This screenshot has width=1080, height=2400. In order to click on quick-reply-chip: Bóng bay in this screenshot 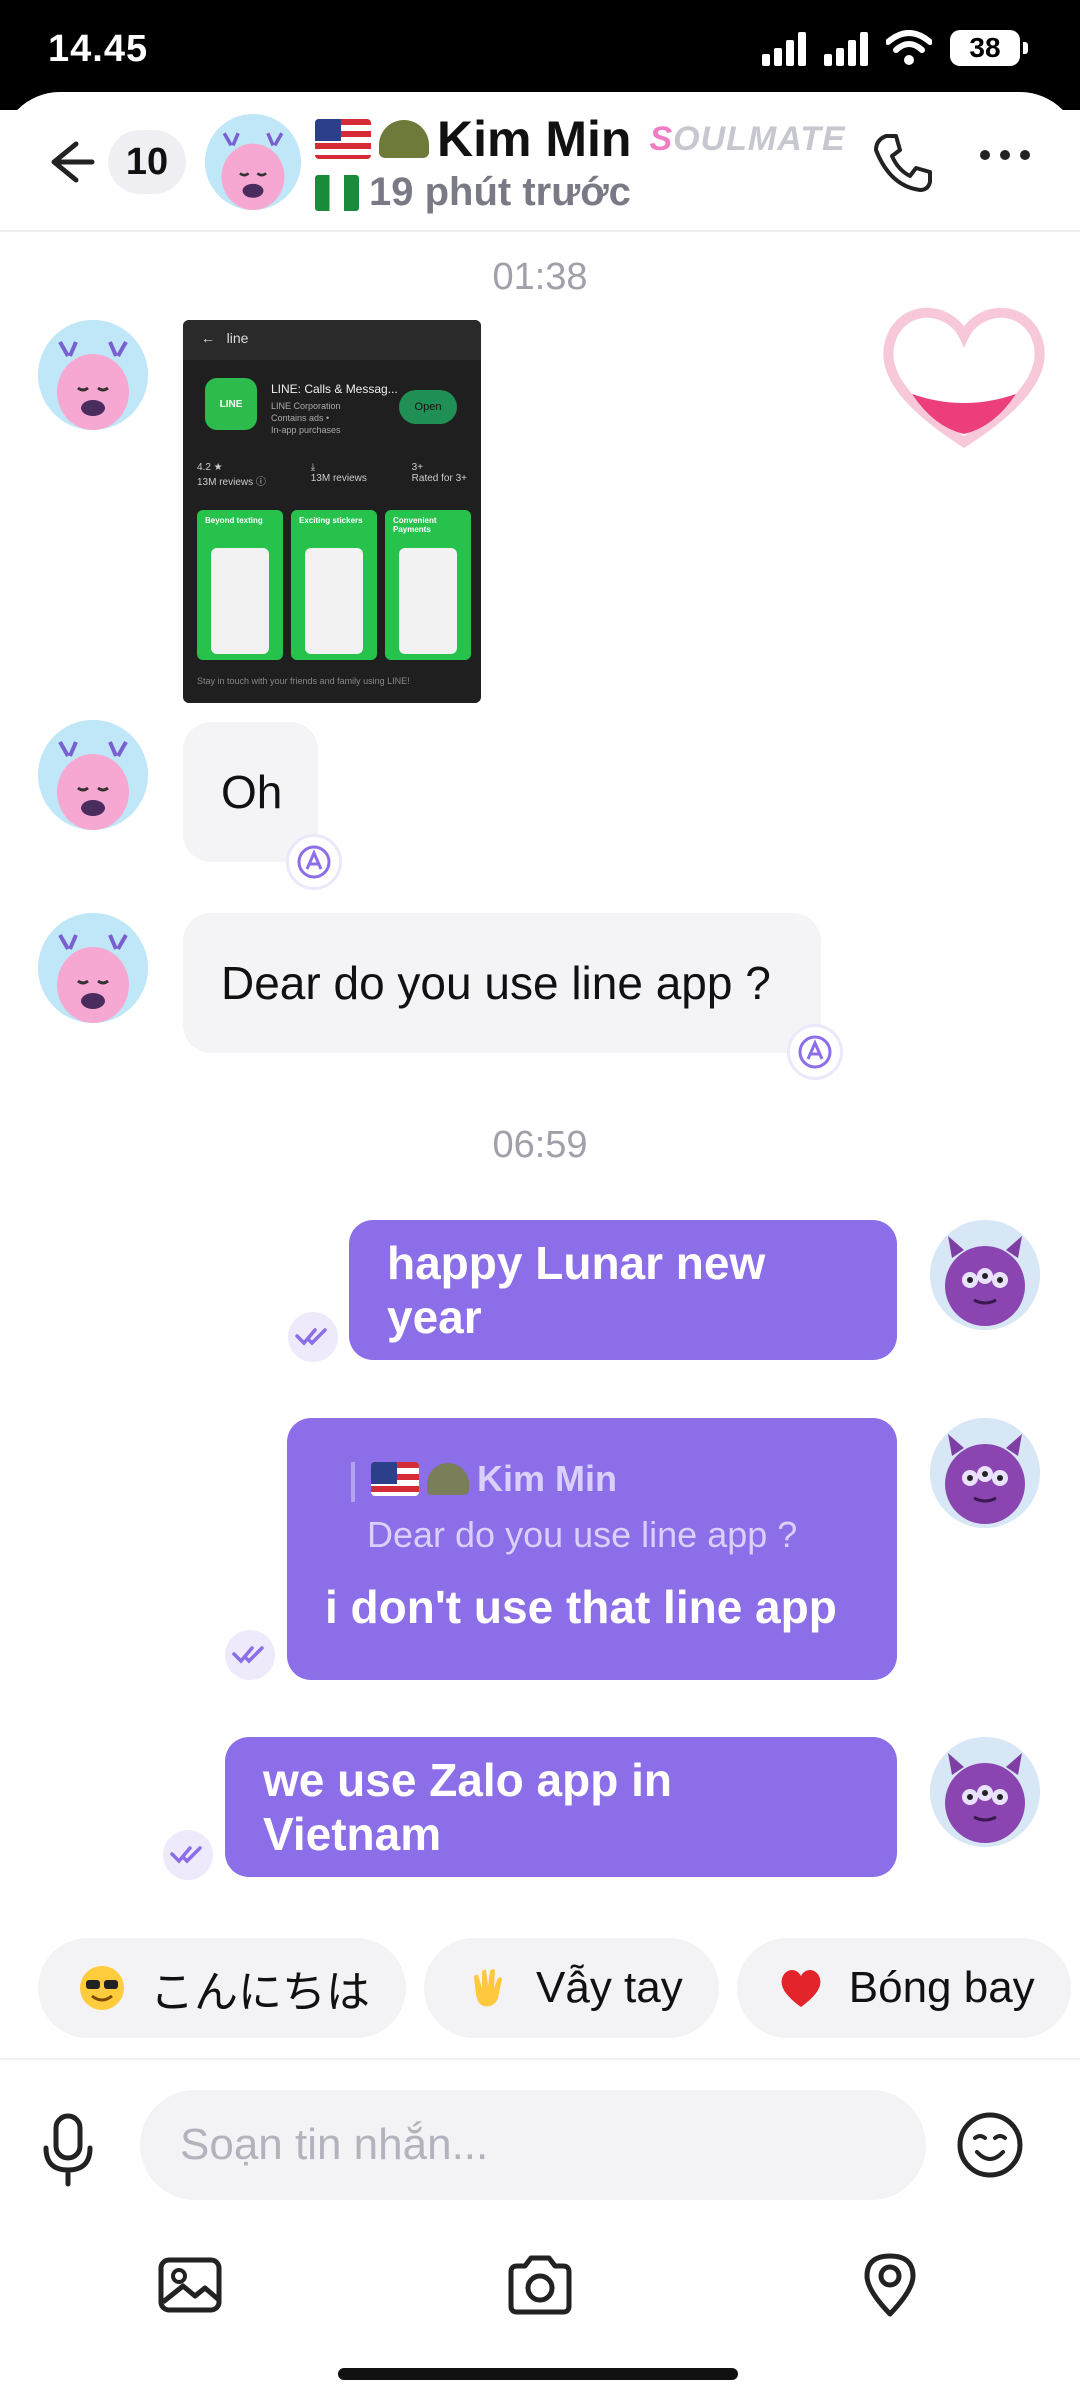, I will do `click(903, 1988)`.